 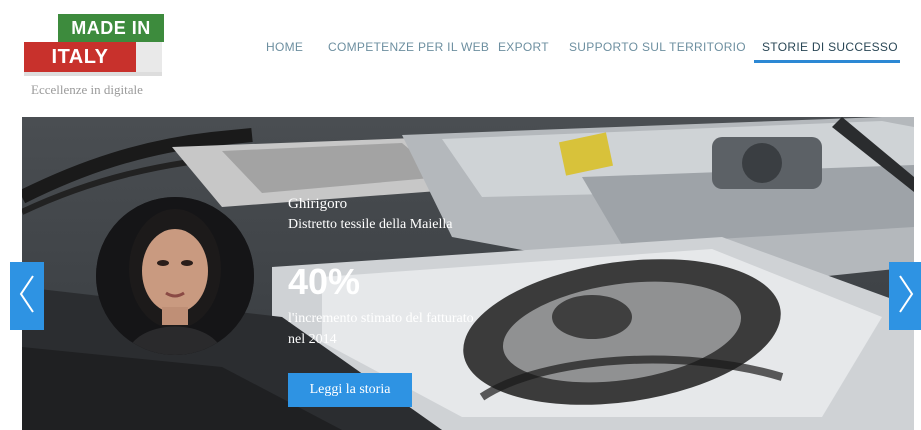 I want to click on nav-item-export: EXPORT, so click(x=523, y=47).